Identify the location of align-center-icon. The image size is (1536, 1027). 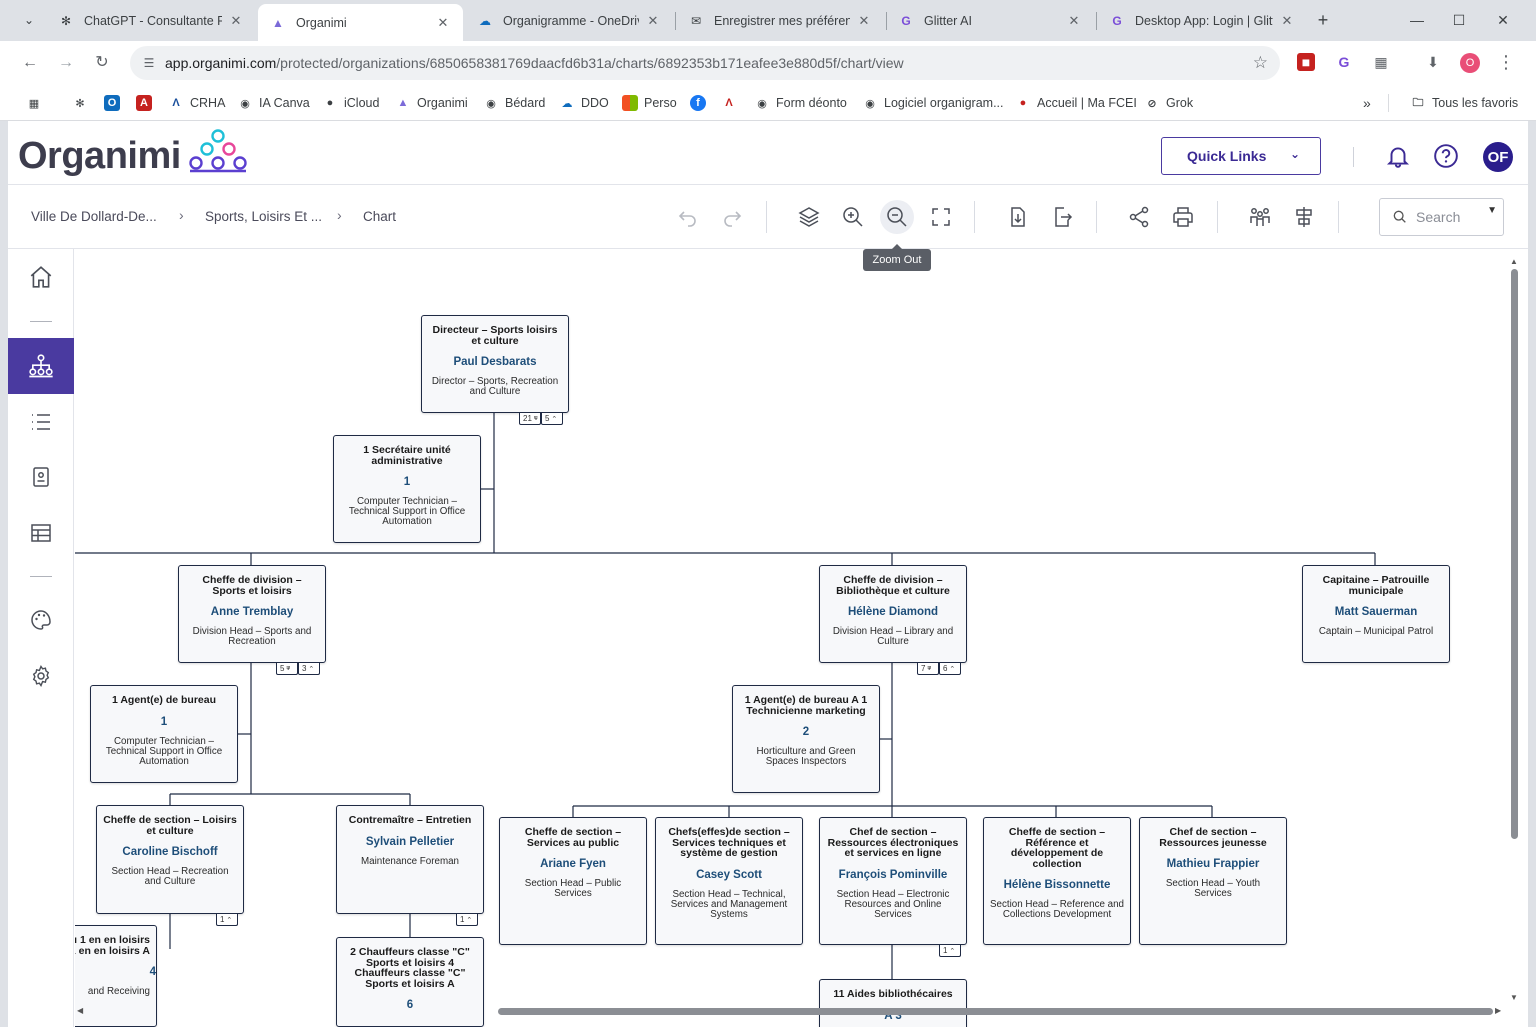
(1304, 217).